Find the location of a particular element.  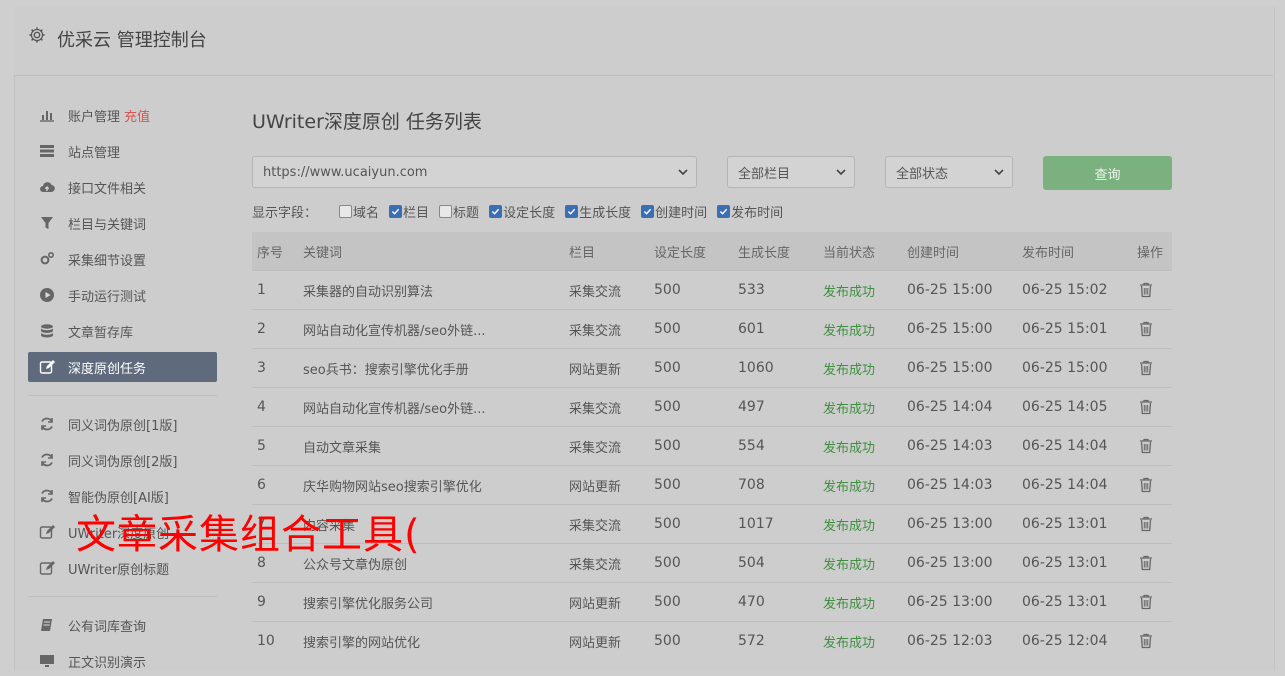

field-checkbox: 创建时间 is located at coordinates (678, 211).